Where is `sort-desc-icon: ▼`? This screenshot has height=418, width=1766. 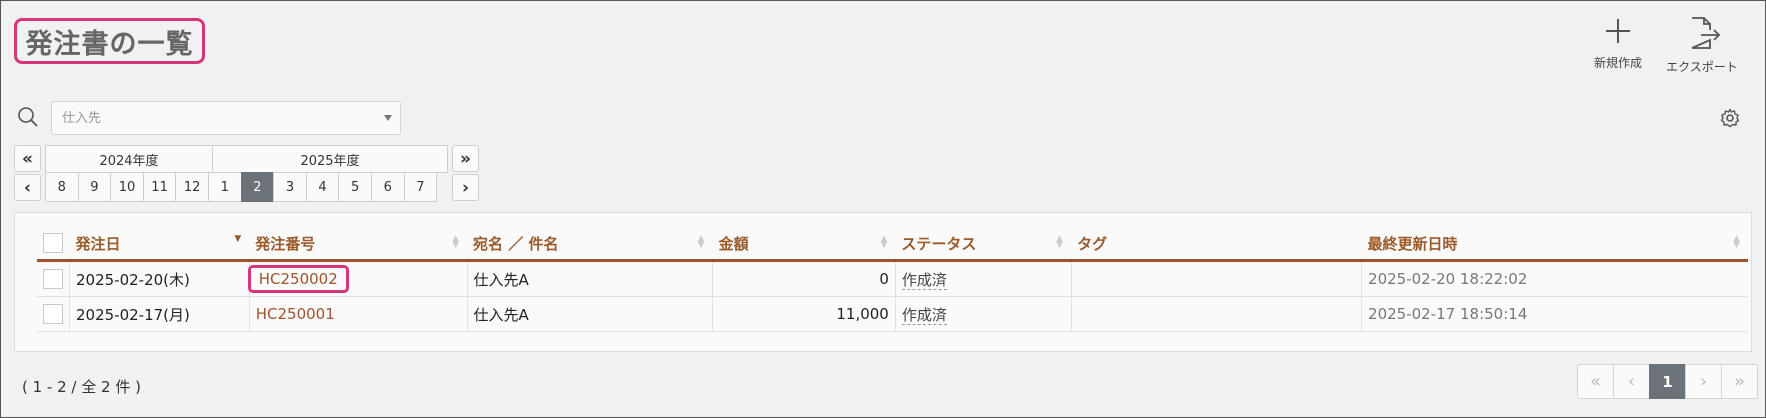
sort-desc-icon: ▼ is located at coordinates (238, 239).